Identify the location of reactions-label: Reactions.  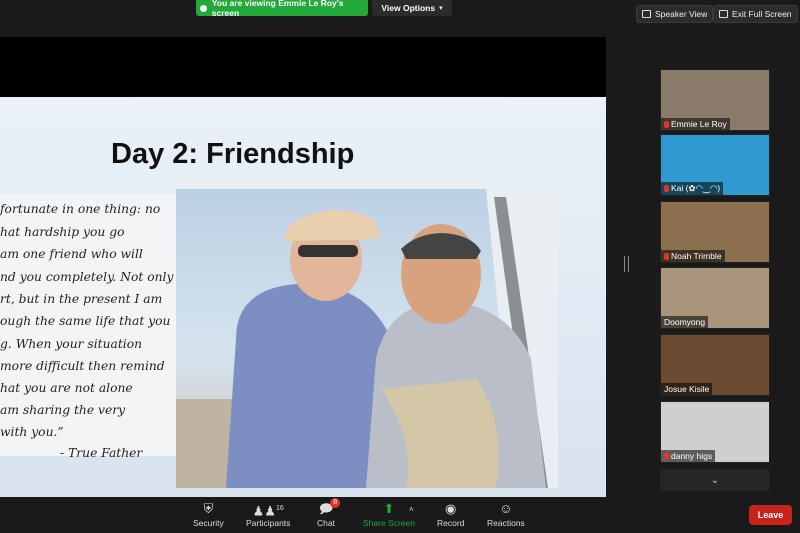
(506, 523).